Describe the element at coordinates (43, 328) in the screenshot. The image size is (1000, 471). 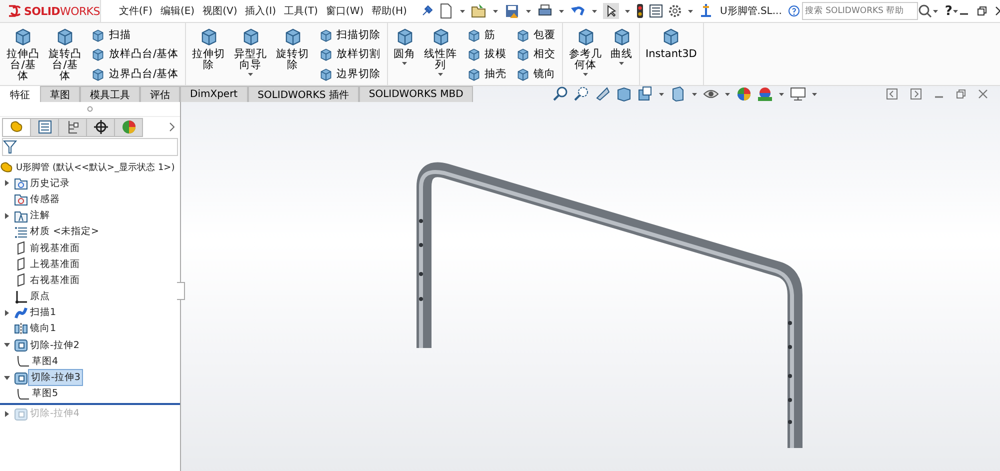
I see `tree-item: 镜向1` at that location.